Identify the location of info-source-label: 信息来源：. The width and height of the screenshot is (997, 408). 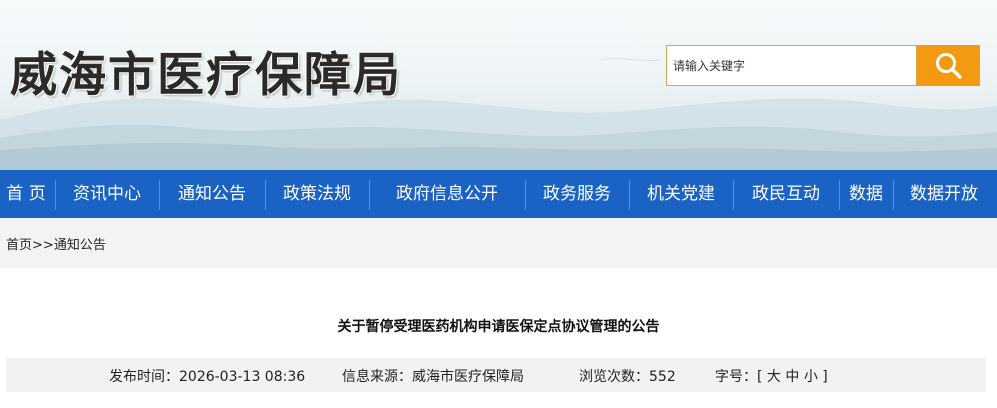
(377, 377).